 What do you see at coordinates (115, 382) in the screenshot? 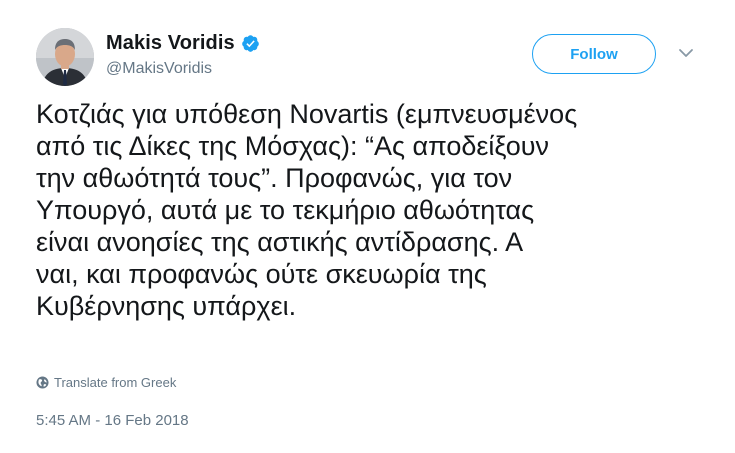
I see `translate-label: Translate from Greek` at bounding box center [115, 382].